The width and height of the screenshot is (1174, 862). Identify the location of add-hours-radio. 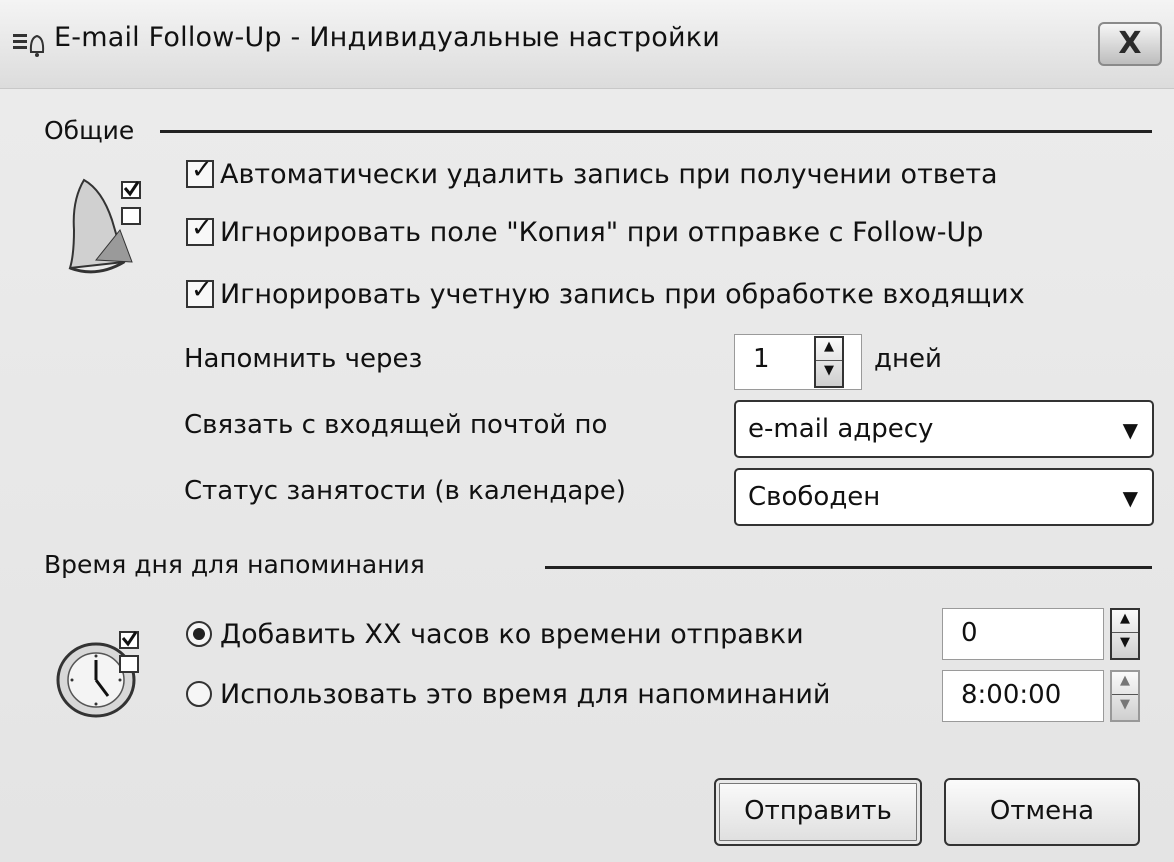
(199, 634).